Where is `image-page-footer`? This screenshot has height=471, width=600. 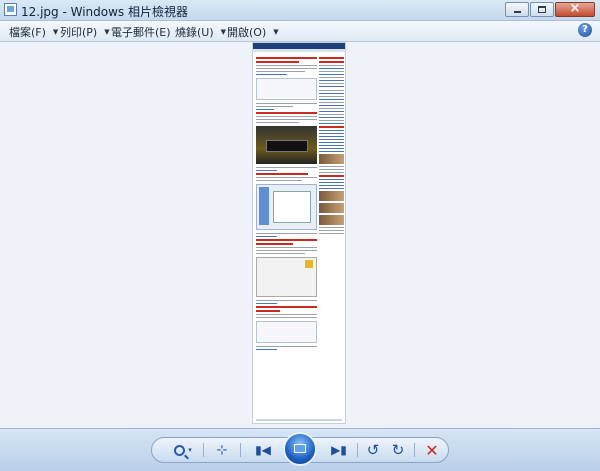
image-page-footer is located at coordinates (299, 420).